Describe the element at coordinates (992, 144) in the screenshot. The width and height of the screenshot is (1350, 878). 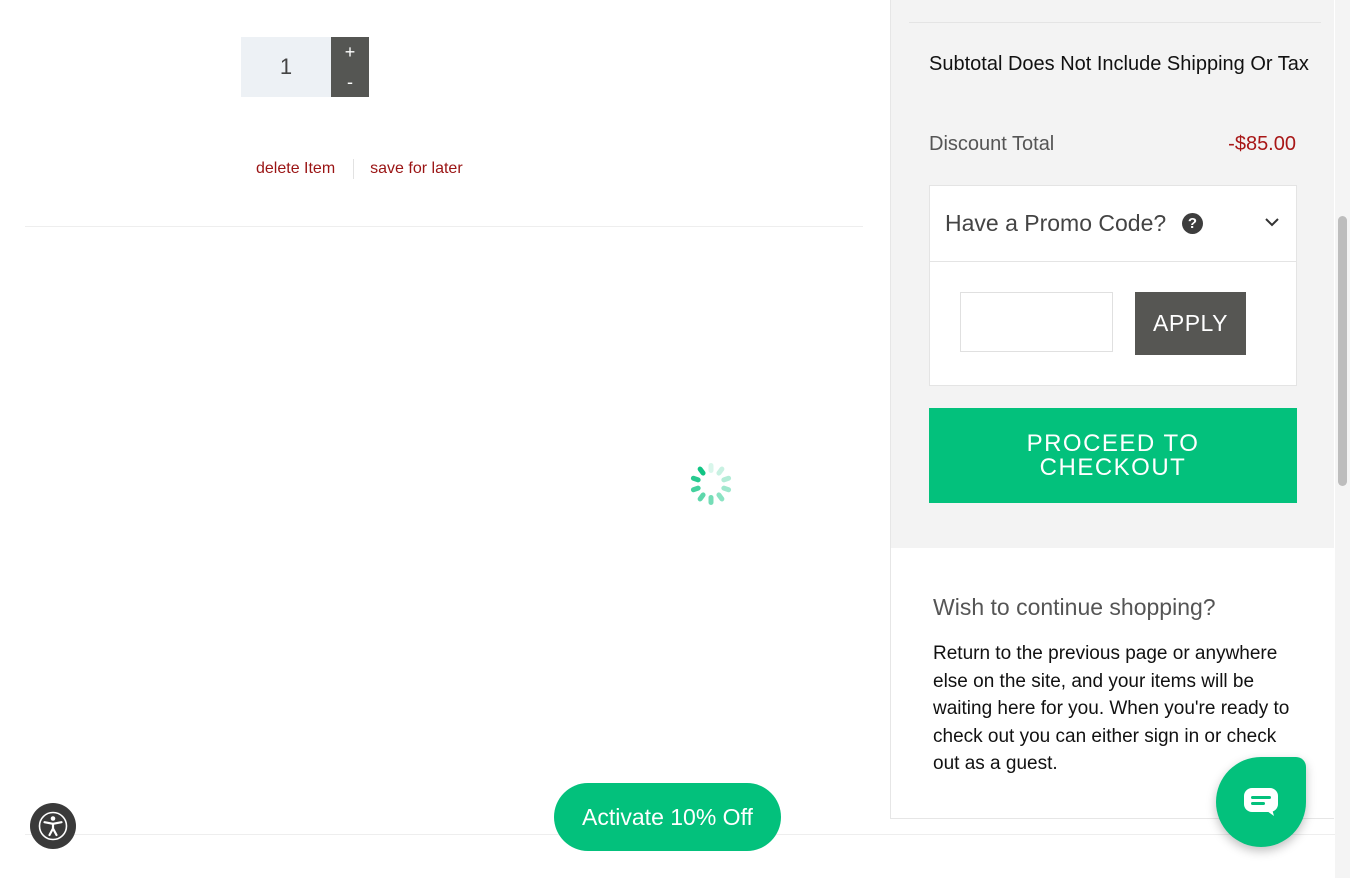
I see `discount-total-label: Discount Total` at that location.